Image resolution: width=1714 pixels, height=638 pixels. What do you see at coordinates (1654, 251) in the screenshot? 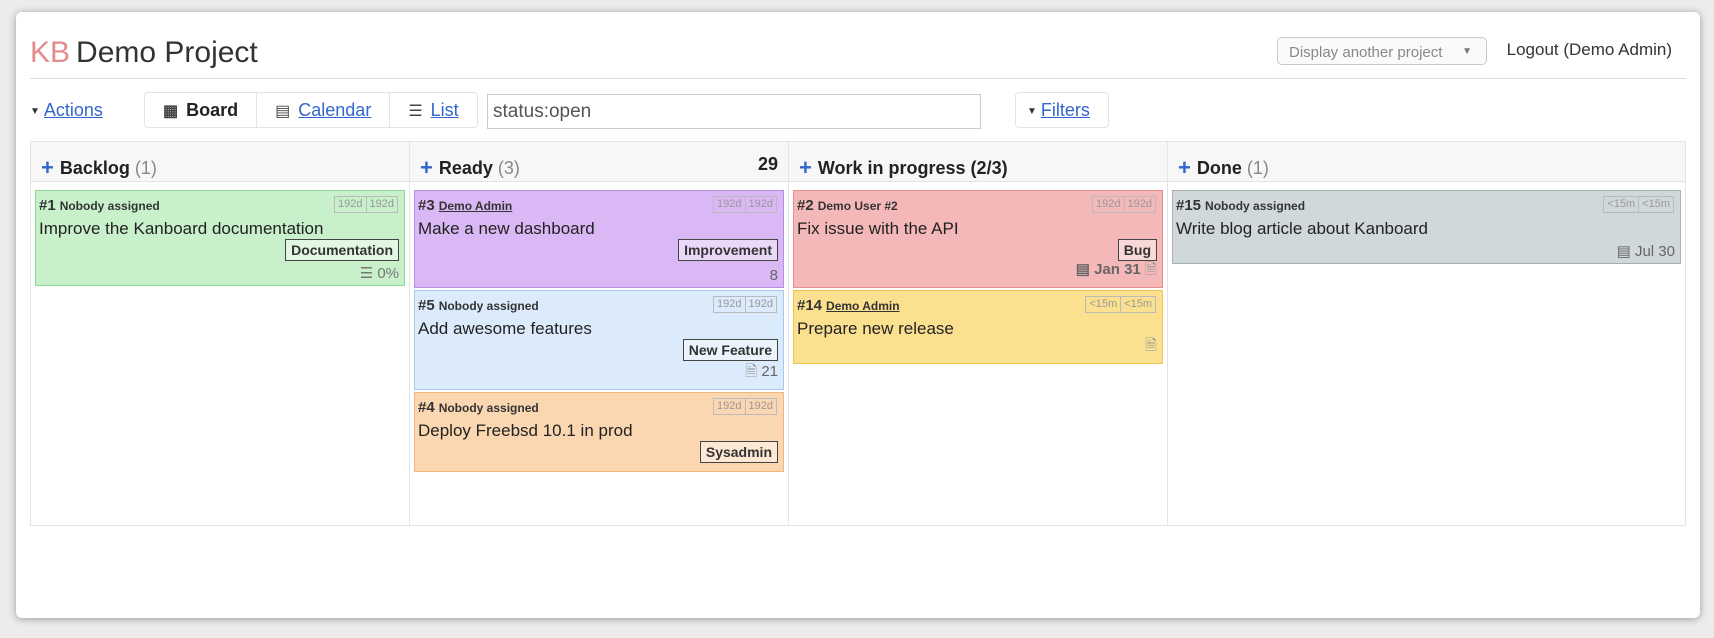
I see `due-date-value: Jul 30` at bounding box center [1654, 251].